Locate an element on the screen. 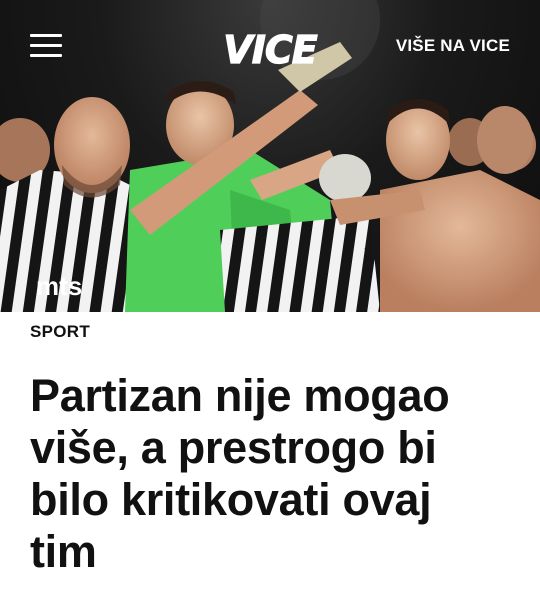 This screenshot has height=612, width=540. article-category-label: SPORT is located at coordinates (60, 332).